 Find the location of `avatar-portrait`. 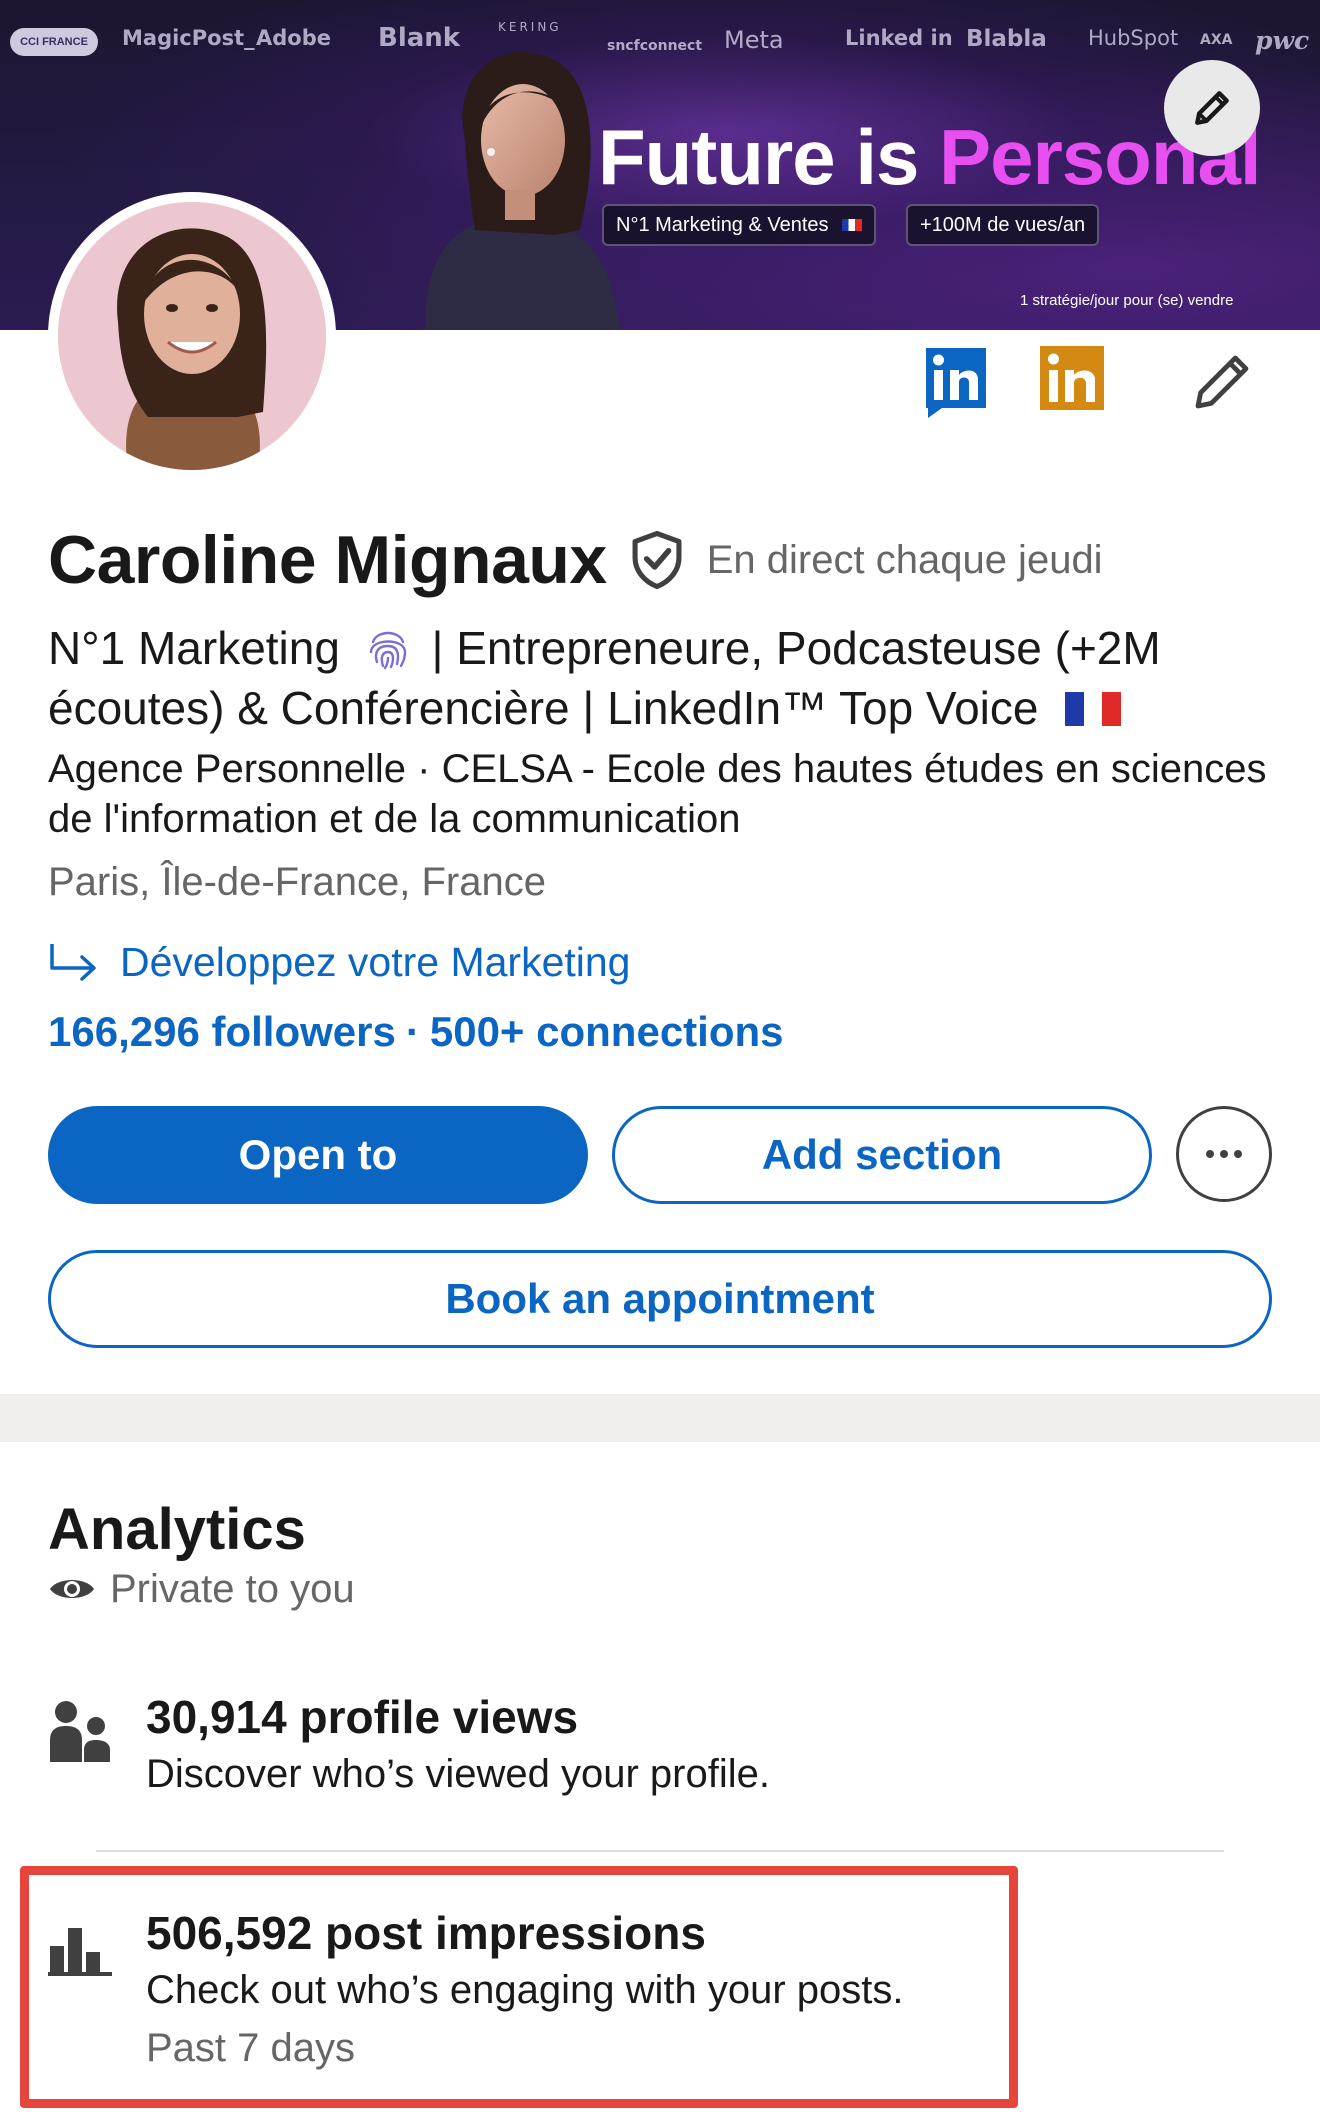

avatar-portrait is located at coordinates (192, 336).